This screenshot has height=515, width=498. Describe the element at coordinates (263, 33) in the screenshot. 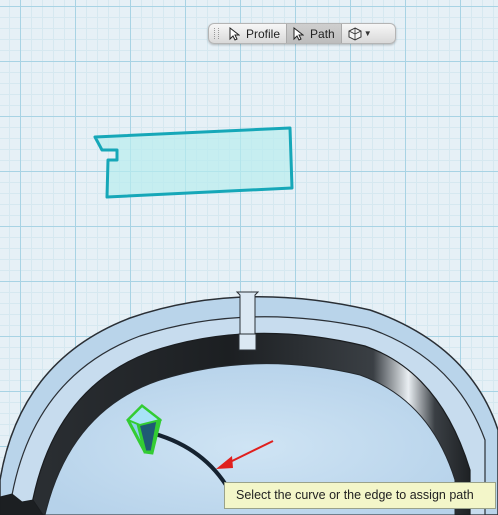

I see `profile-button-label: Profile` at that location.